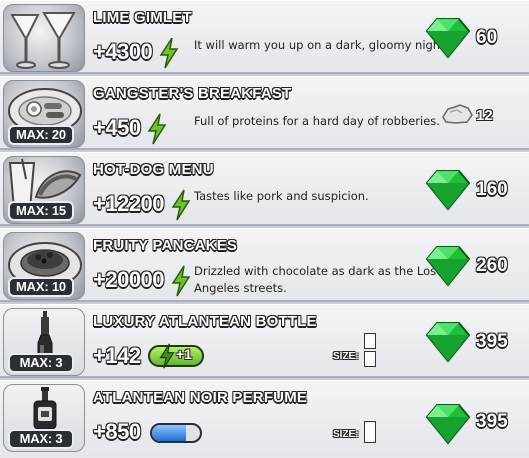  Describe the element at coordinates (200, 397) in the screenshot. I see `item-name: ATLANTEAN NOIR PERFUME` at that location.